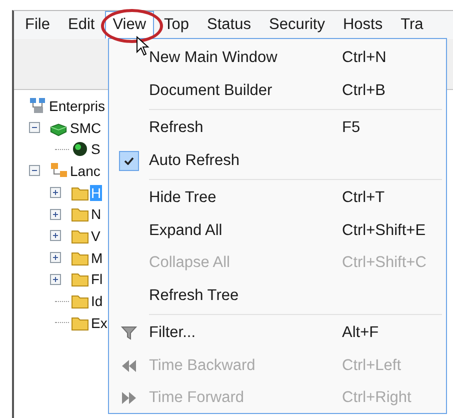  What do you see at coordinates (277, 58) in the screenshot?
I see `menu-entry: New Main Window Ctrl+N` at bounding box center [277, 58].